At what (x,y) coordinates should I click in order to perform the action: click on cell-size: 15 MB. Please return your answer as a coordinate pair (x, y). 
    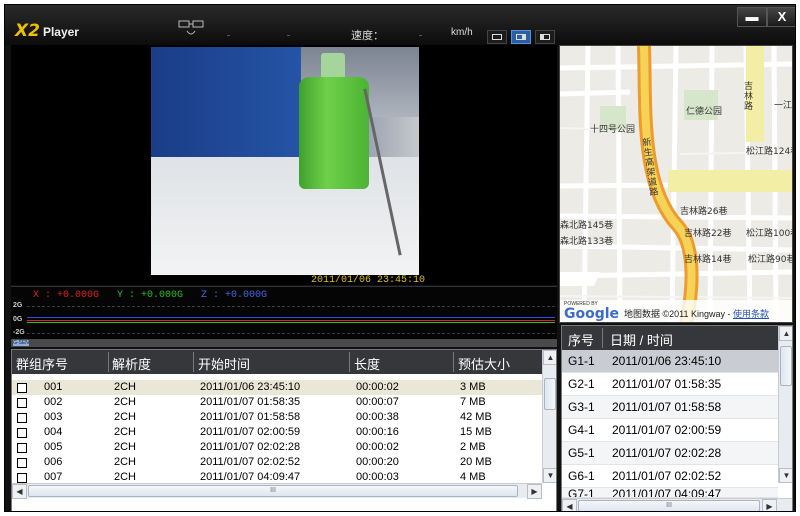
    Looking at the image, I should click on (476, 432).